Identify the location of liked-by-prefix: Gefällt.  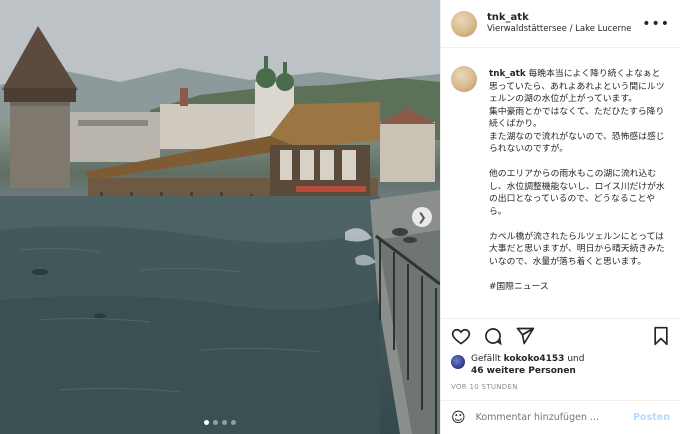
(486, 359).